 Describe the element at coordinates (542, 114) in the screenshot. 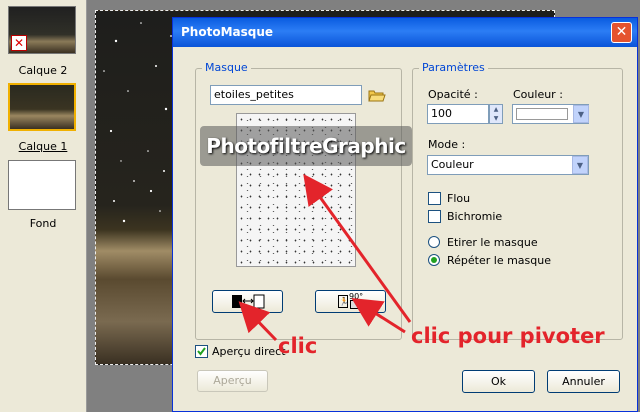

I see `color-swatch` at that location.